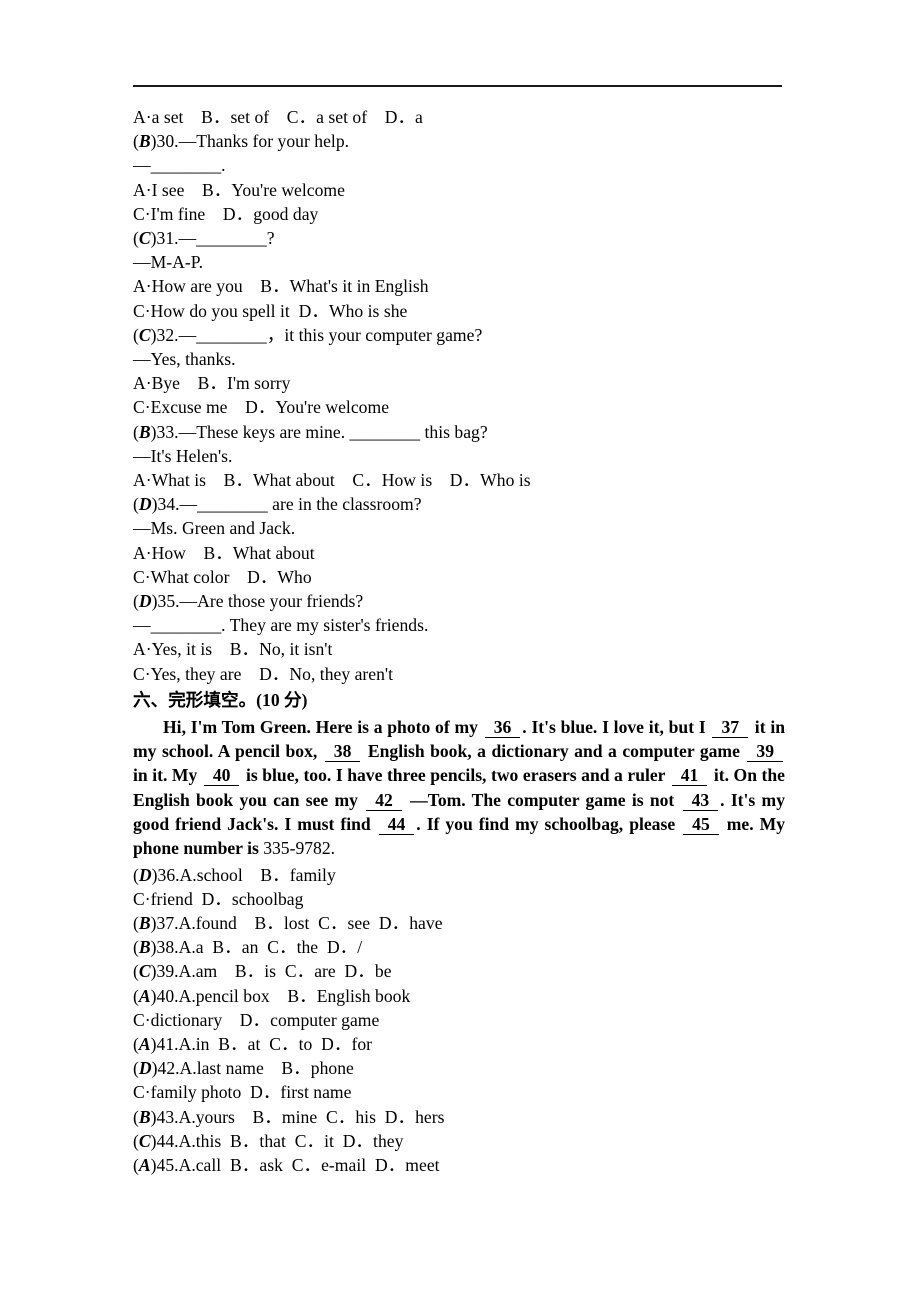  Describe the element at coordinates (142, 431) in the screenshot. I see `answer-key-33: (B` at that location.